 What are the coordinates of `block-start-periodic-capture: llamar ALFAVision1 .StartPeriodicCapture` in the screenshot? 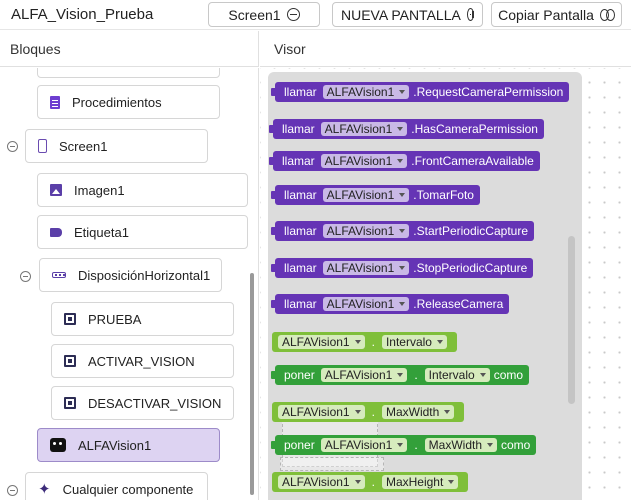 It's located at (402, 231).